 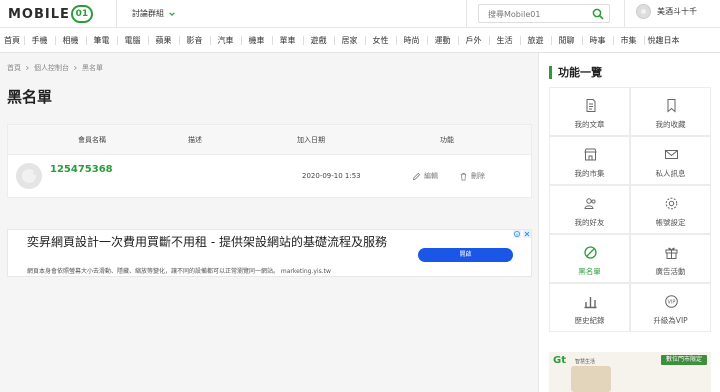 I want to click on nav-item: 戶外, so click(x=473, y=40).